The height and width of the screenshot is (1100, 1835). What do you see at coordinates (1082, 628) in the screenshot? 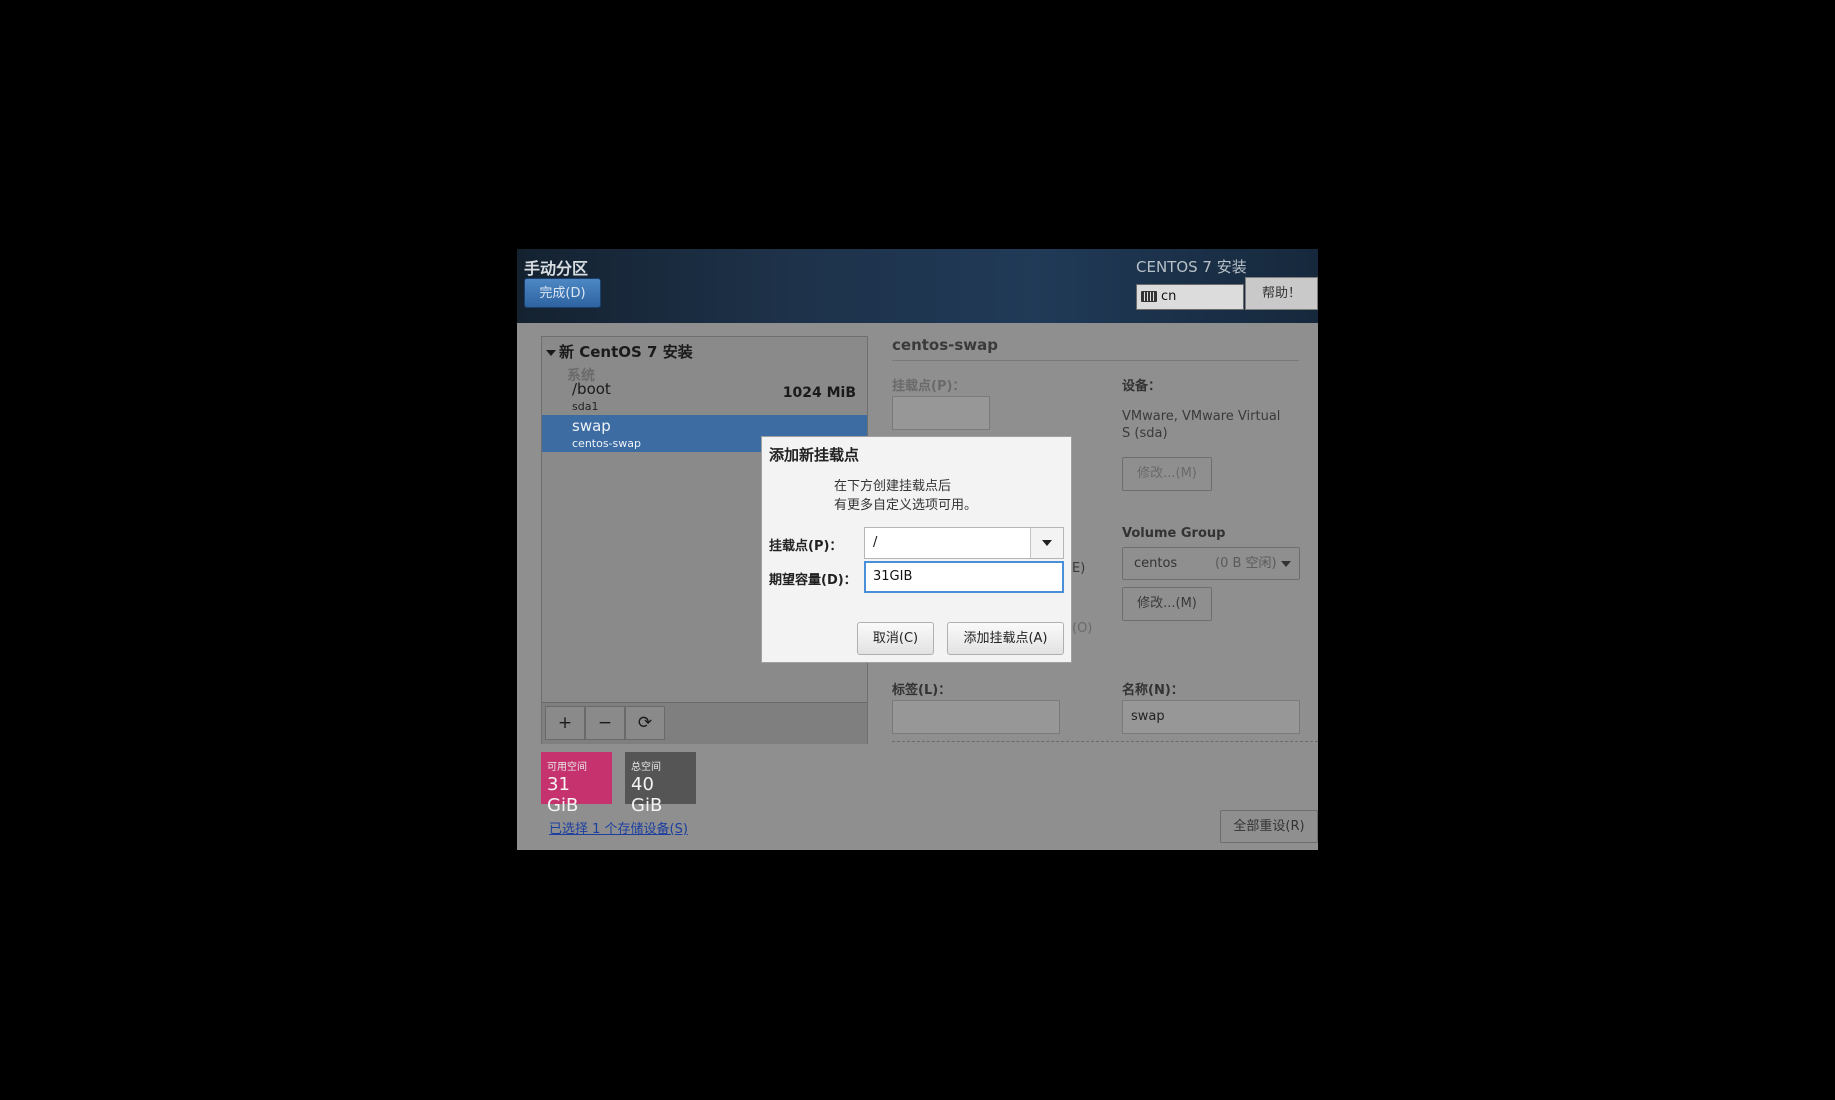
I see `partial-option-text-2: (O)` at bounding box center [1082, 628].